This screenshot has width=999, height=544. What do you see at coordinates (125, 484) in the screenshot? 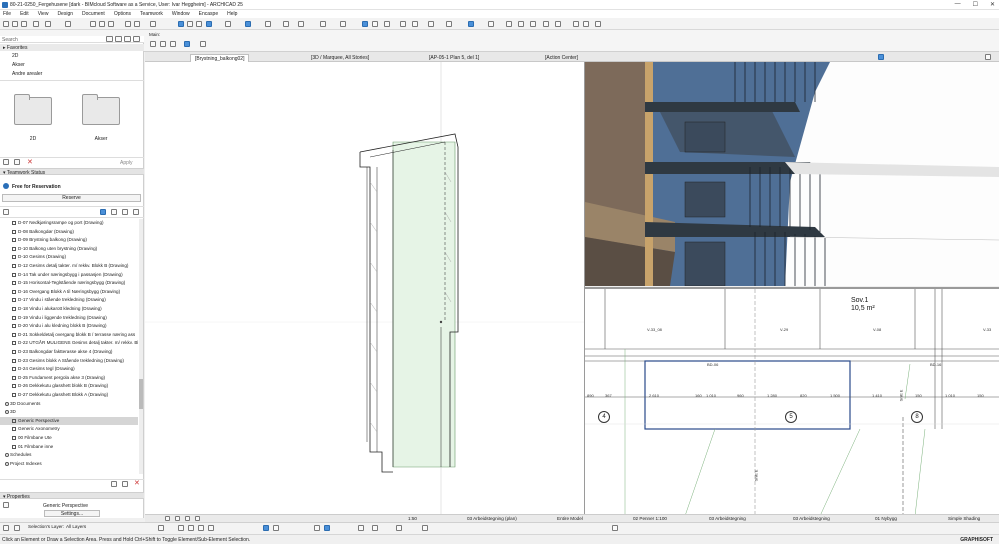
I see `open-view-icon` at bounding box center [125, 484].